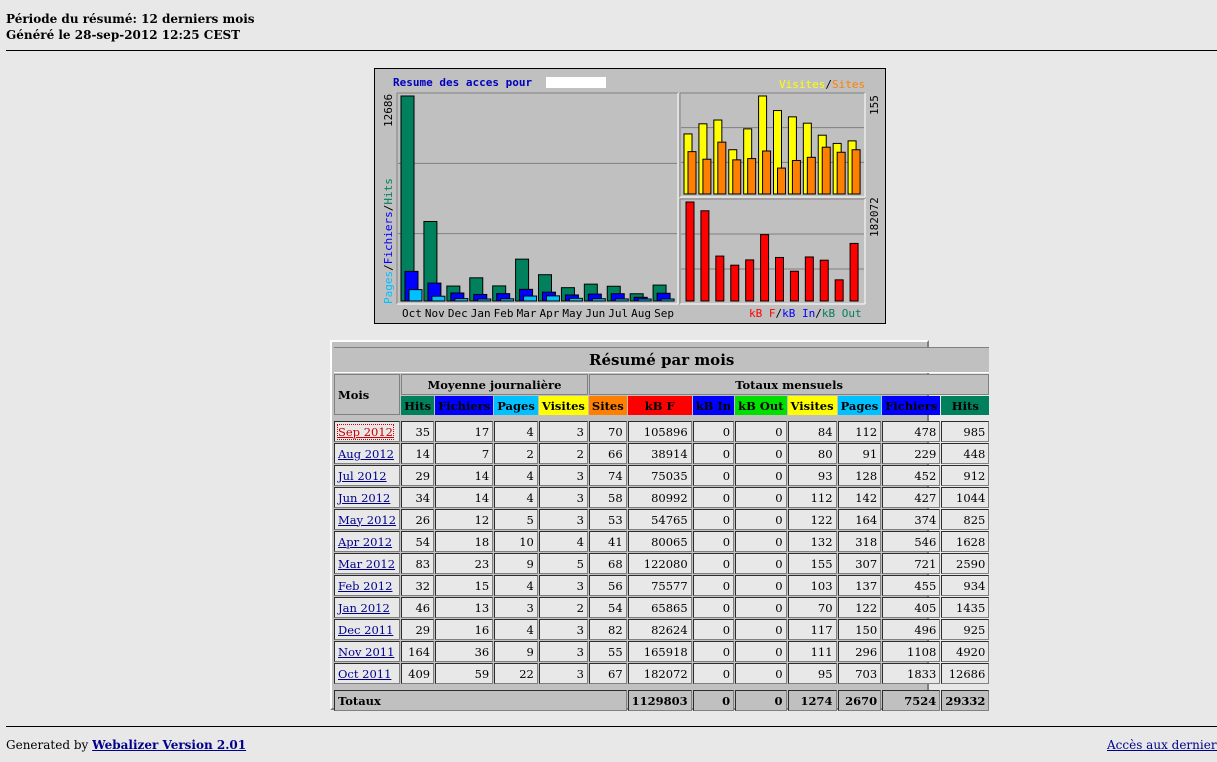  I want to click on y-label-part: /, so click(388, 267).